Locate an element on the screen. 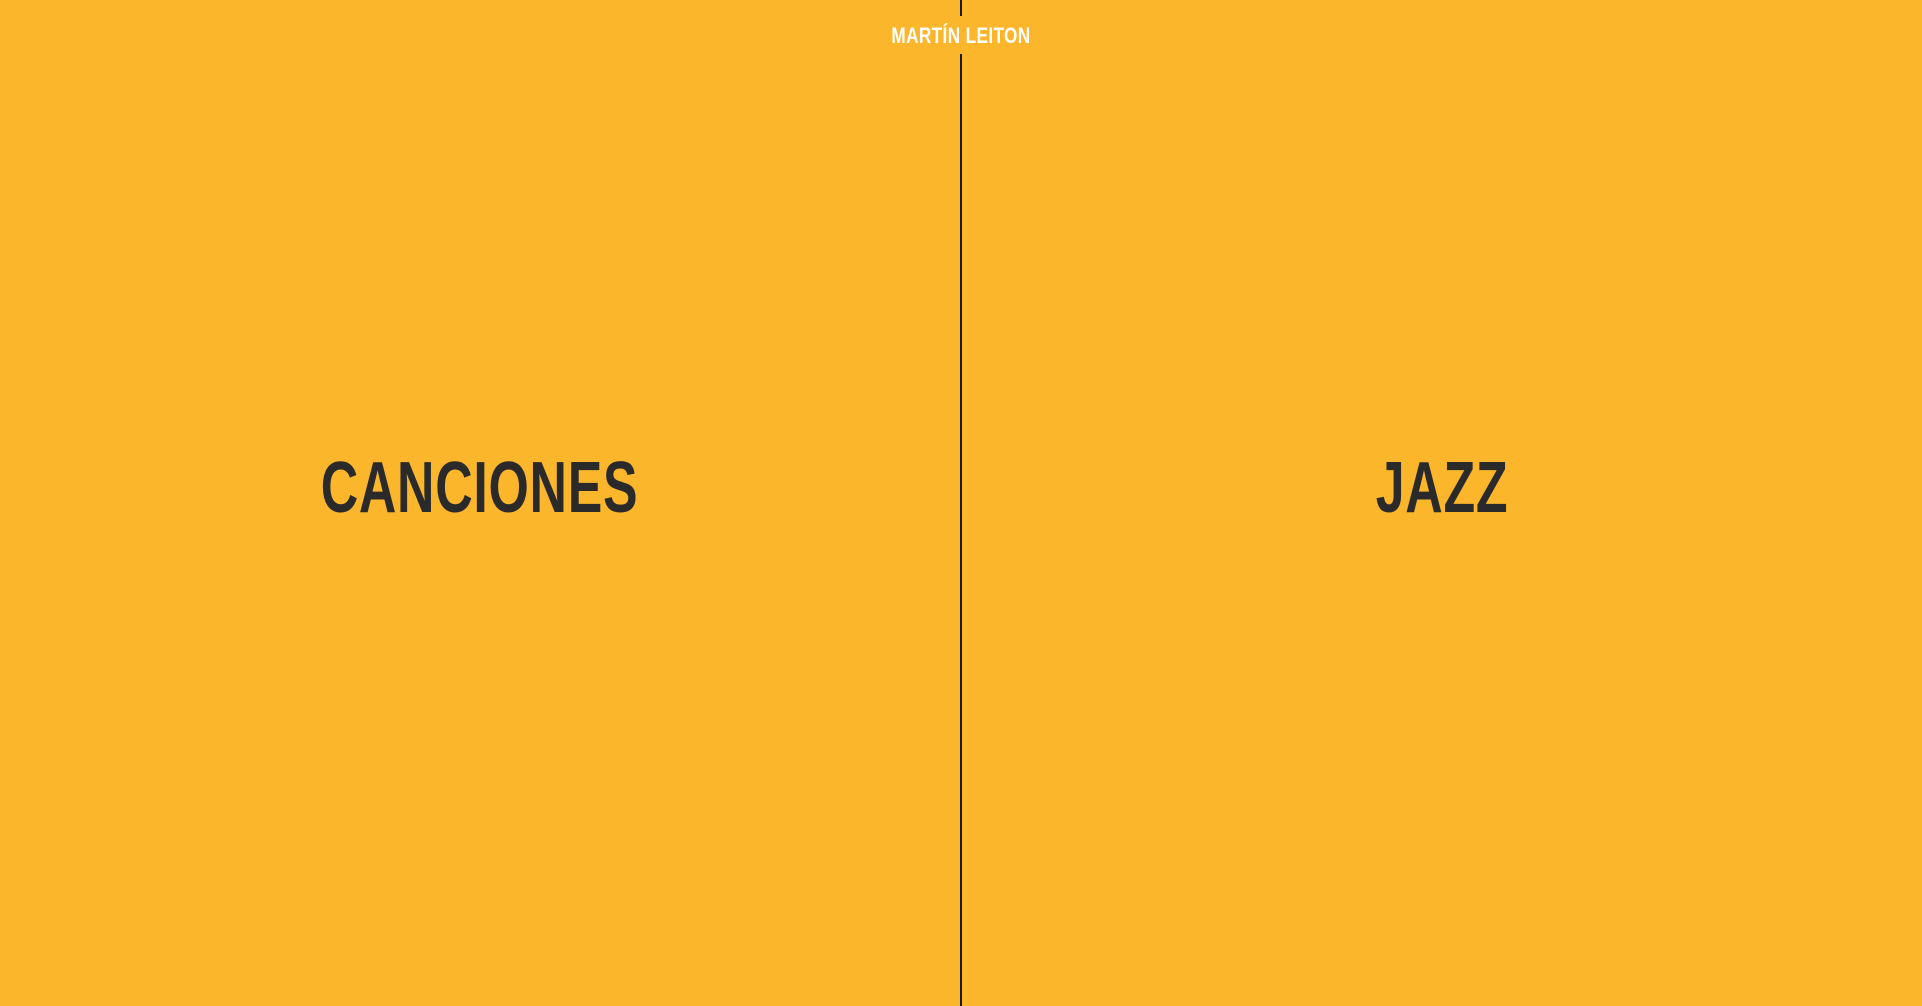 The height and width of the screenshot is (1006, 1922). panel-canciones-label: CANCIONES is located at coordinates (480, 488).